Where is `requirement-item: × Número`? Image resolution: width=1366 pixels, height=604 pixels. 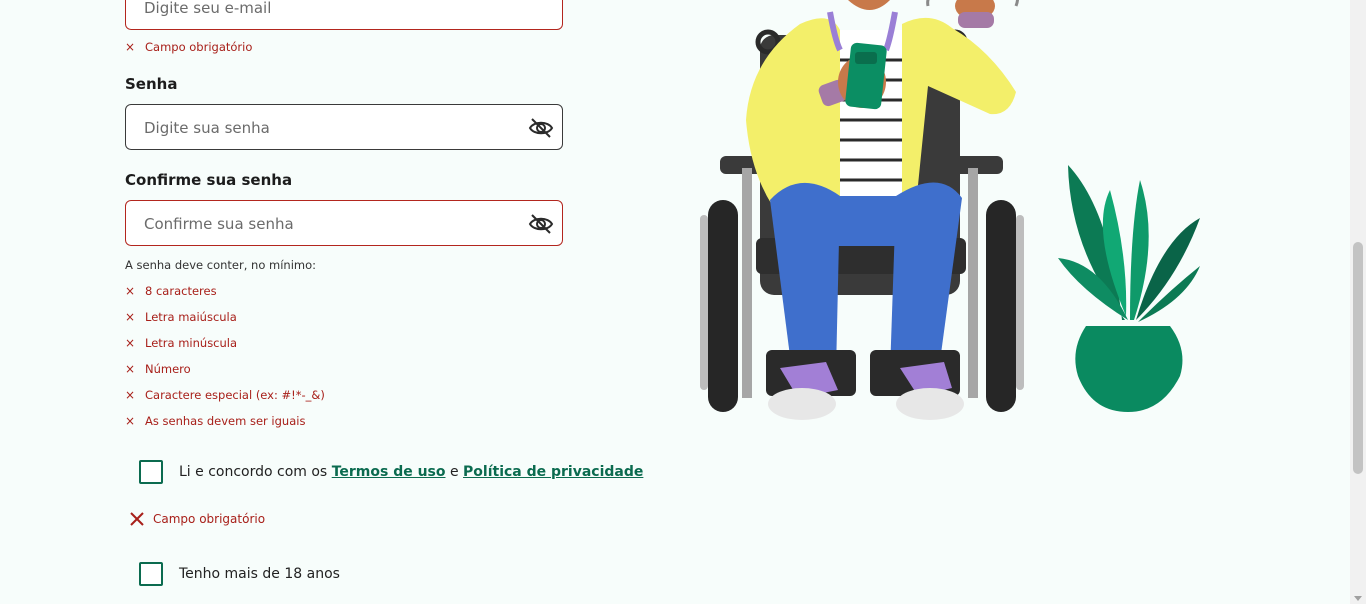
requirement-item: × Número is located at coordinates (158, 369).